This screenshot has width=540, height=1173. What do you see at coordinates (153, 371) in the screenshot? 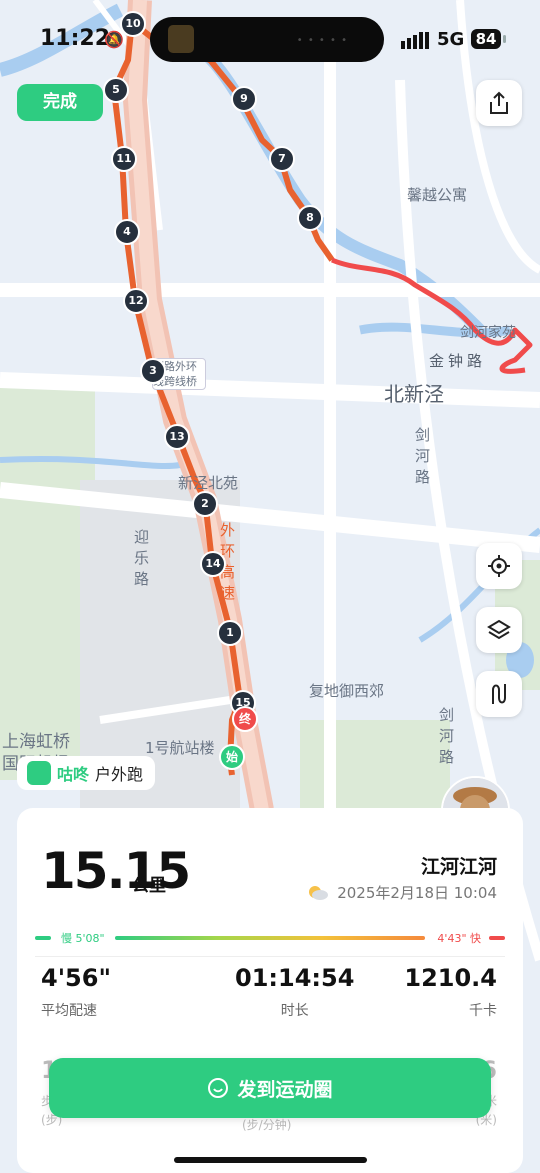
I see `route-marker-3: 3` at bounding box center [153, 371].